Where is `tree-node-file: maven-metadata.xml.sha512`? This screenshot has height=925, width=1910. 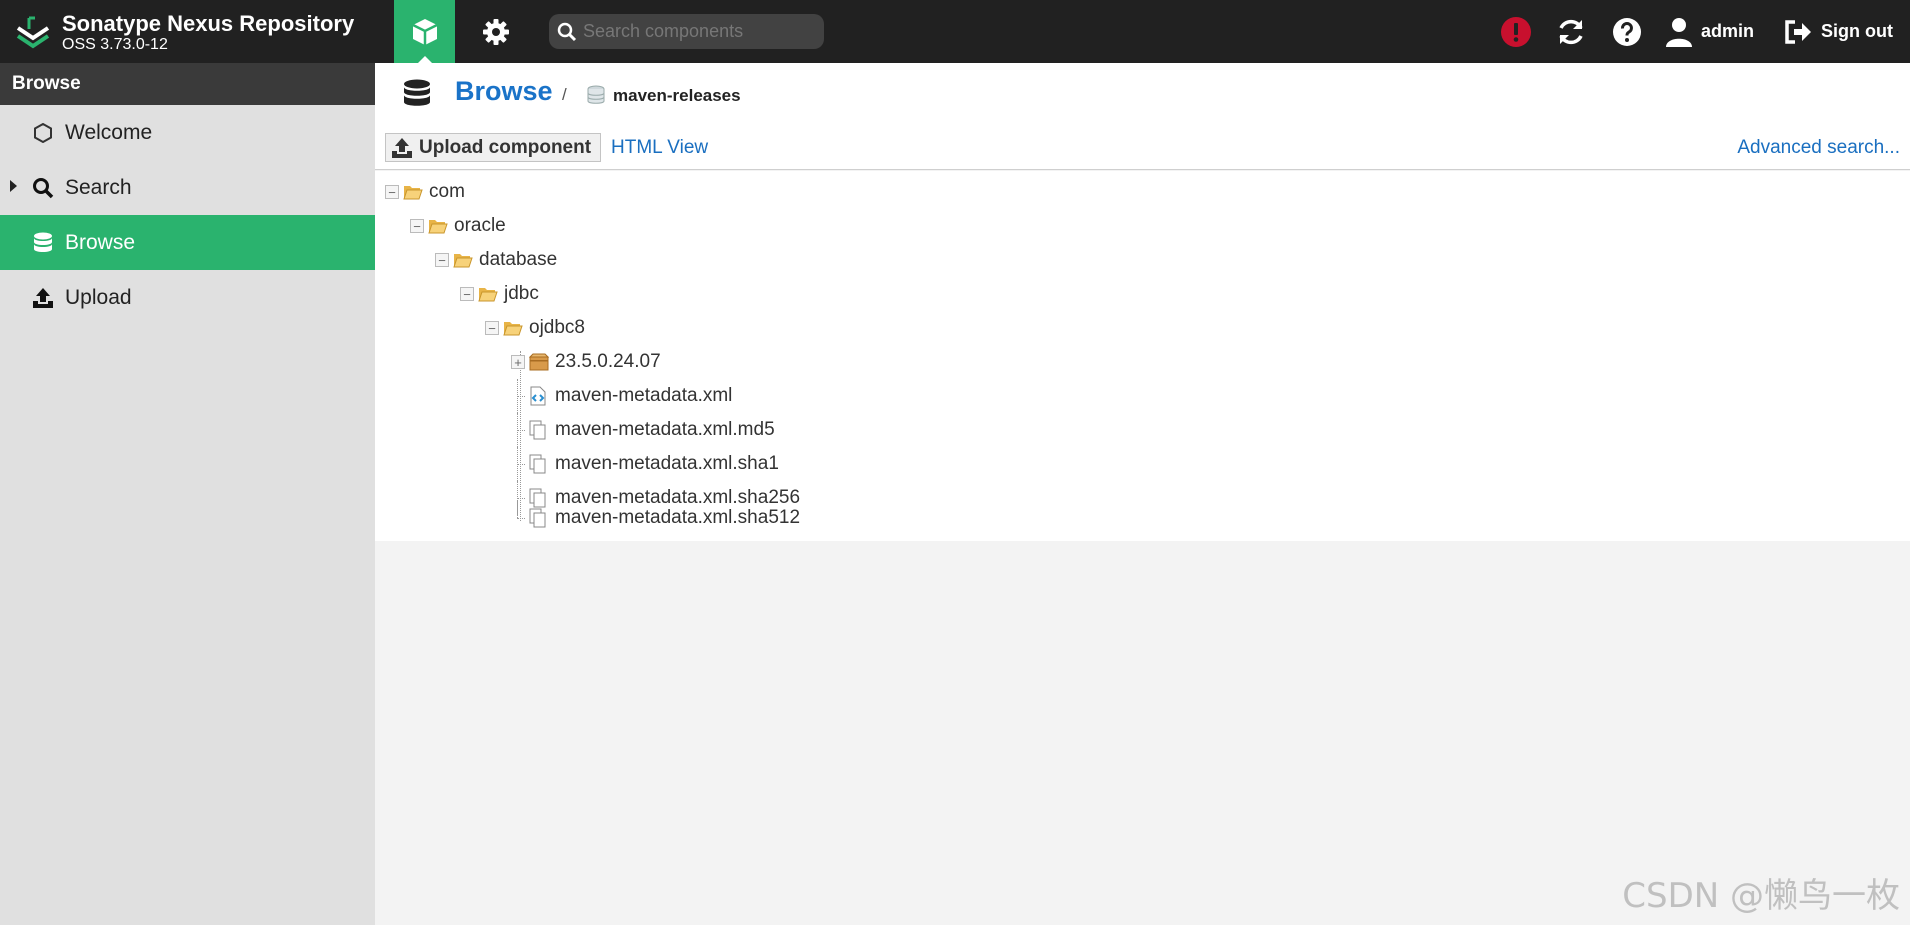
tree-node-file: maven-metadata.xml.sha512 is located at coordinates (655, 518).